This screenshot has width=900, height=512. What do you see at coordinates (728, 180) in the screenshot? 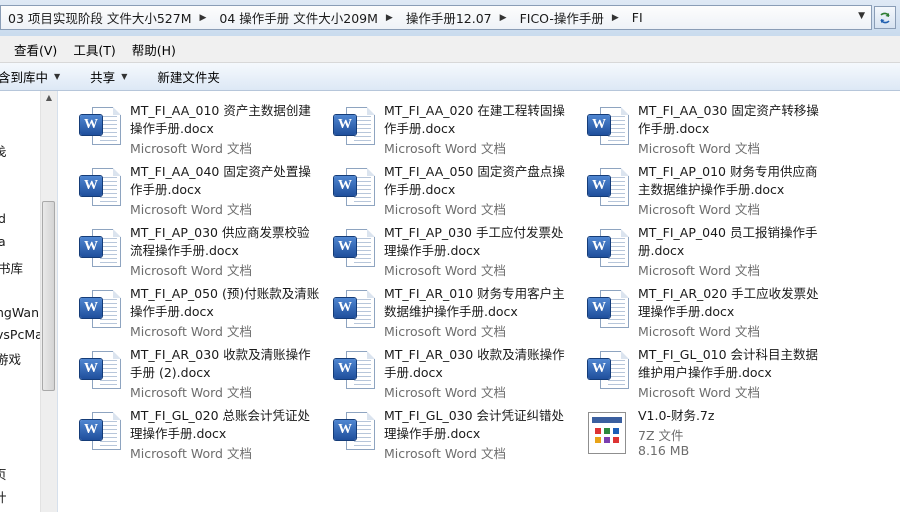
I see `file-name: MT_FI_AP_010 财务专用供应商主数据维护操作手册.docx` at bounding box center [728, 180].